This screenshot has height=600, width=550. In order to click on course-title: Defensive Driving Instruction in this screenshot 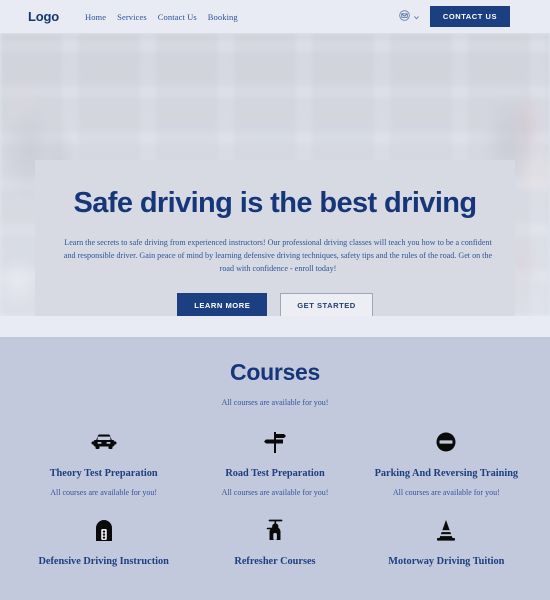, I will do `click(103, 561)`.